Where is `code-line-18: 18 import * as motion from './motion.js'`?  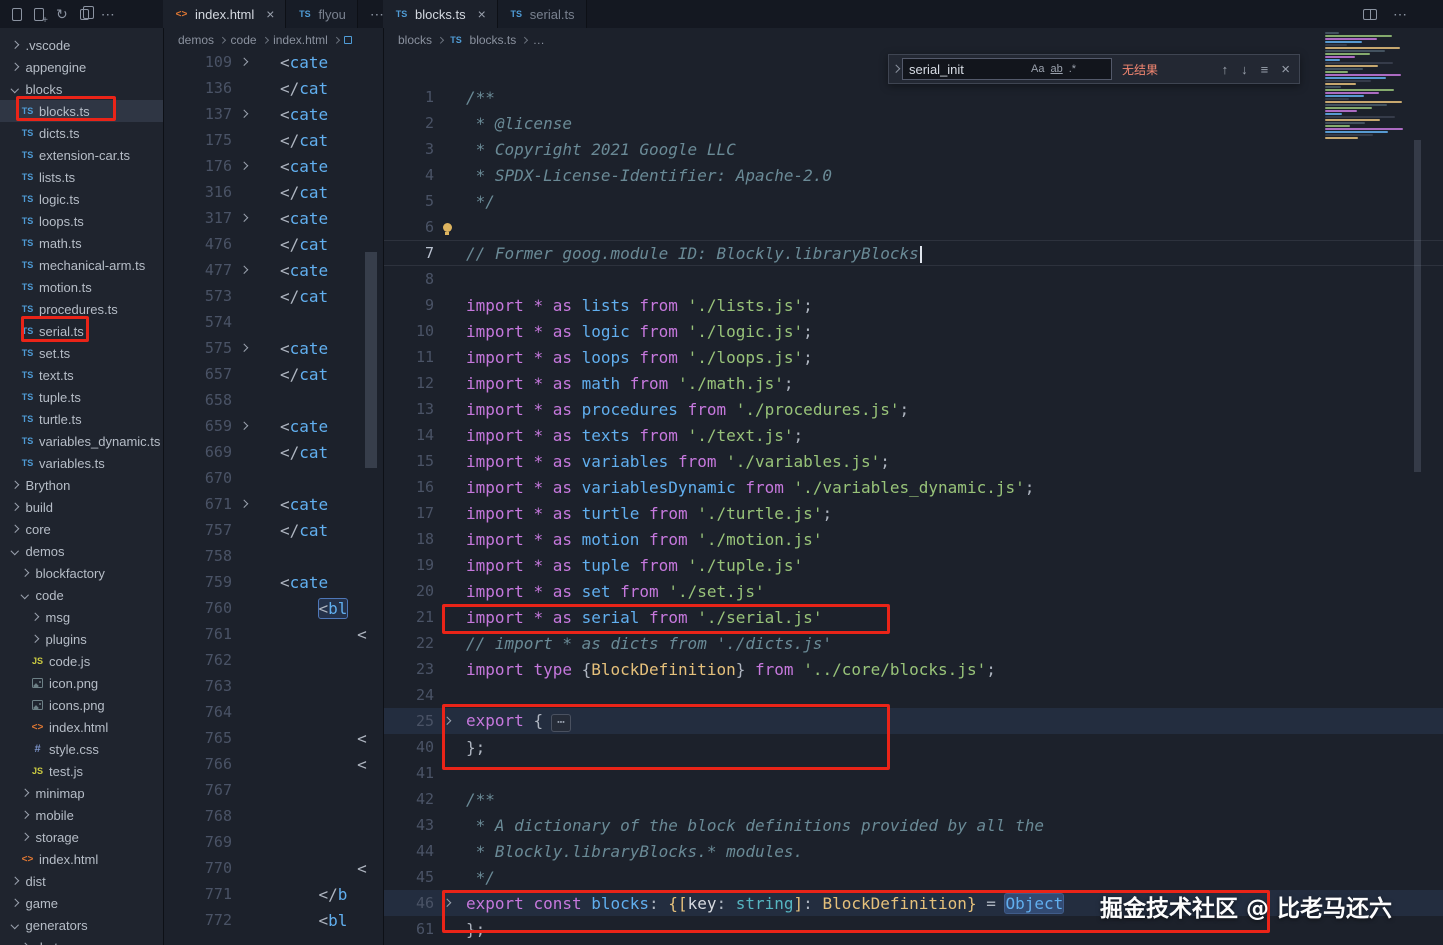 code-line-18: 18 import * as motion from './motion.js' is located at coordinates (913, 539).